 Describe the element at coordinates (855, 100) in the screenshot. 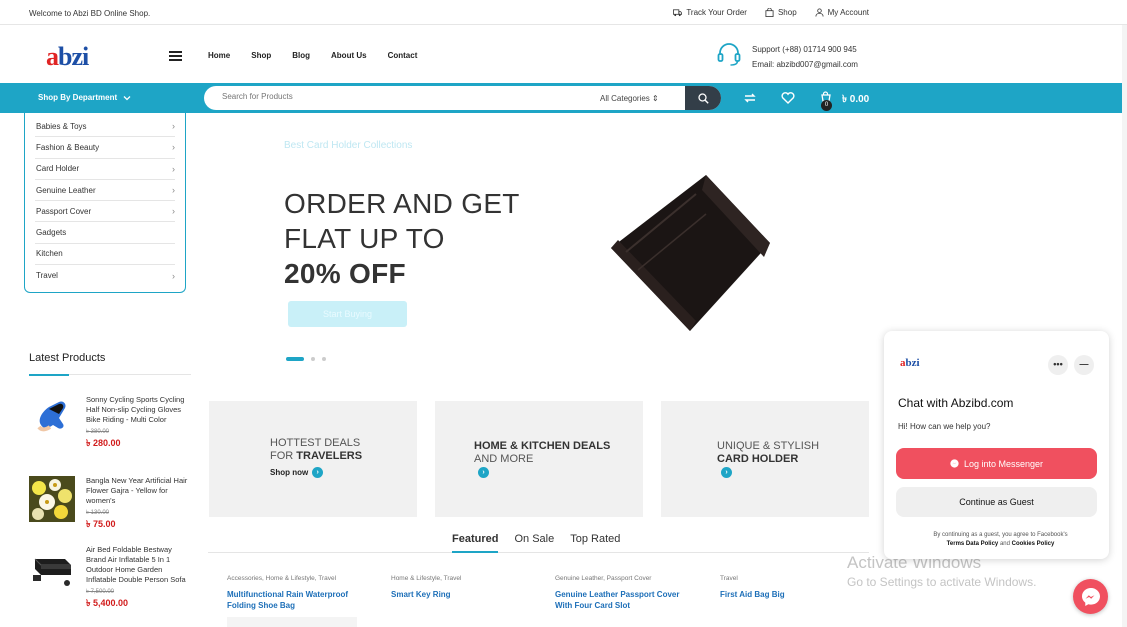

I see `cart-amount: ৳ 0.00` at that location.